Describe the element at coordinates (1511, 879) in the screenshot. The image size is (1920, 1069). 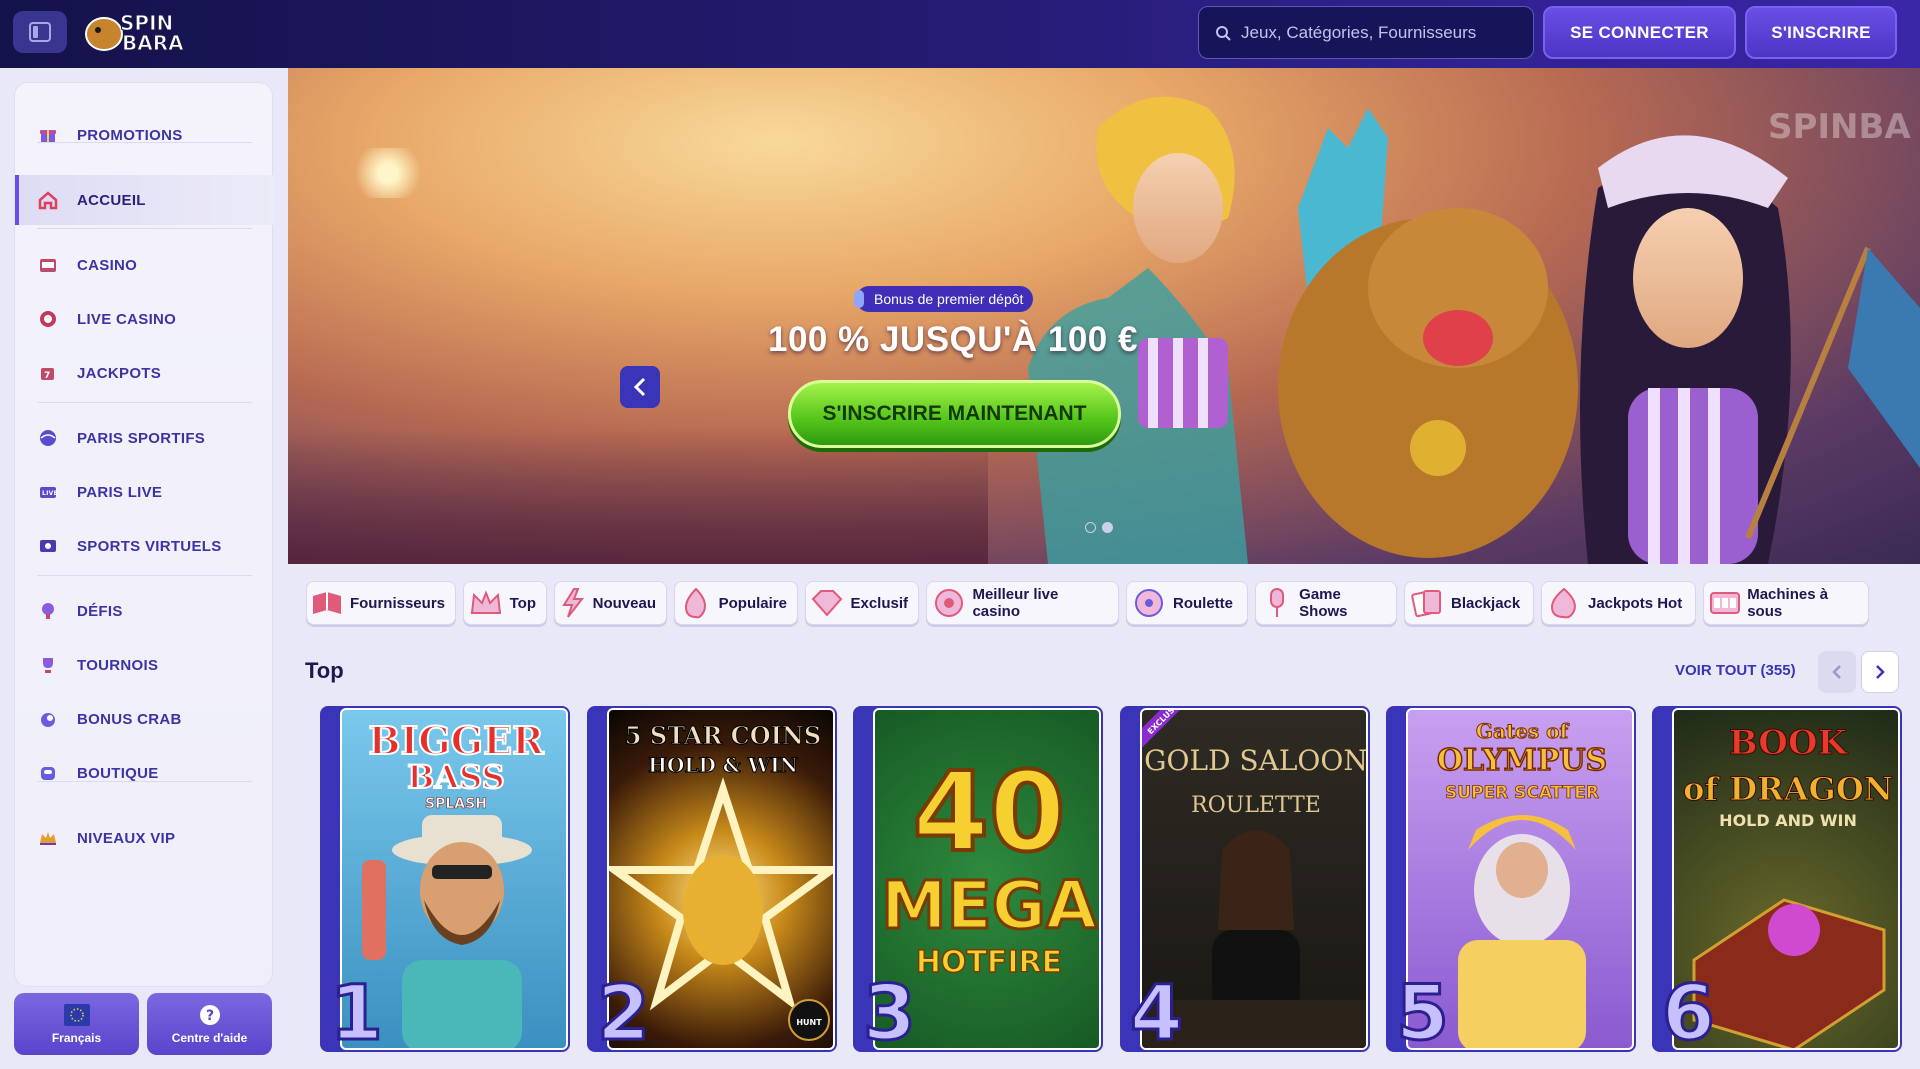
I see `game-card: Gates of OLYMPUS SUPER SCATTER 5` at that location.